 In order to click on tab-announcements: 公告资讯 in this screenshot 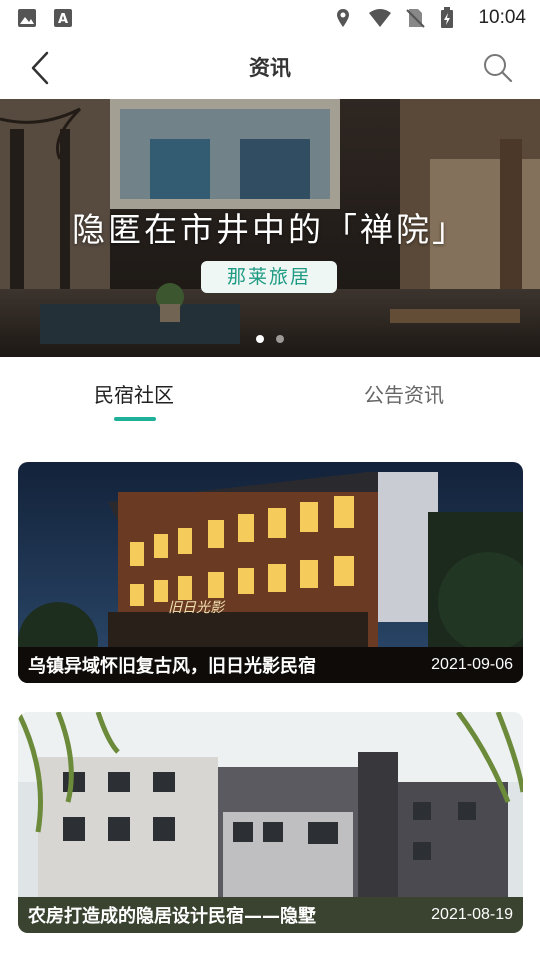, I will do `click(404, 393)`.